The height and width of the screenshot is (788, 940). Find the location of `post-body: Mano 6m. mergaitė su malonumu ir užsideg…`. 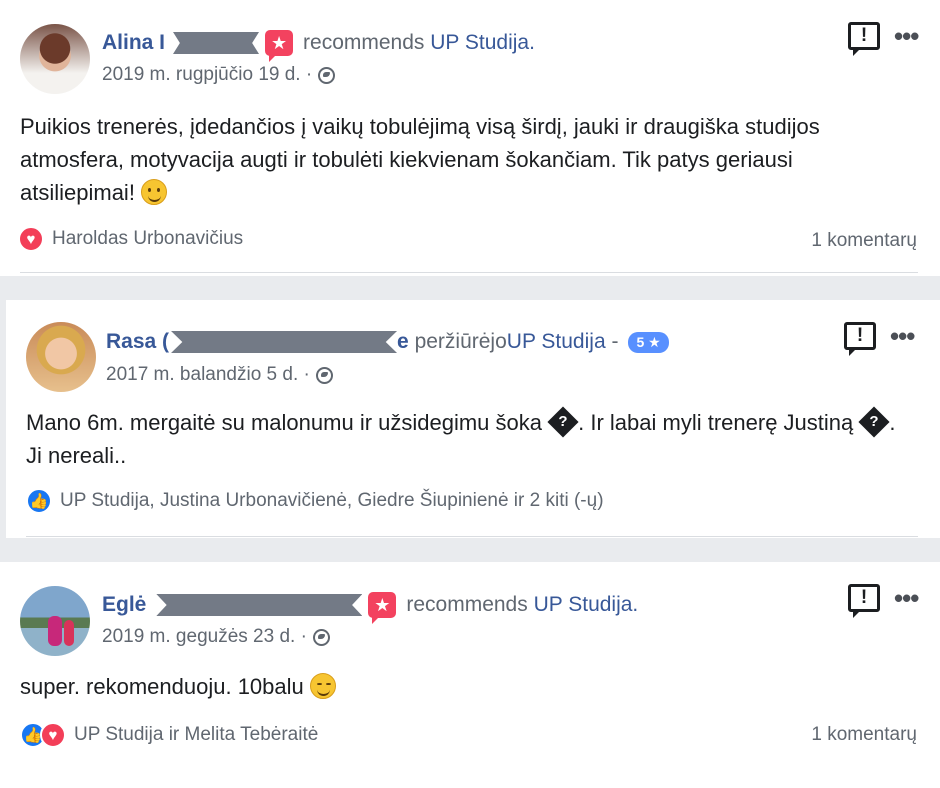

post-body: Mano 6m. mergaitė su malonumu ir užsideg… is located at coordinates (466, 439).